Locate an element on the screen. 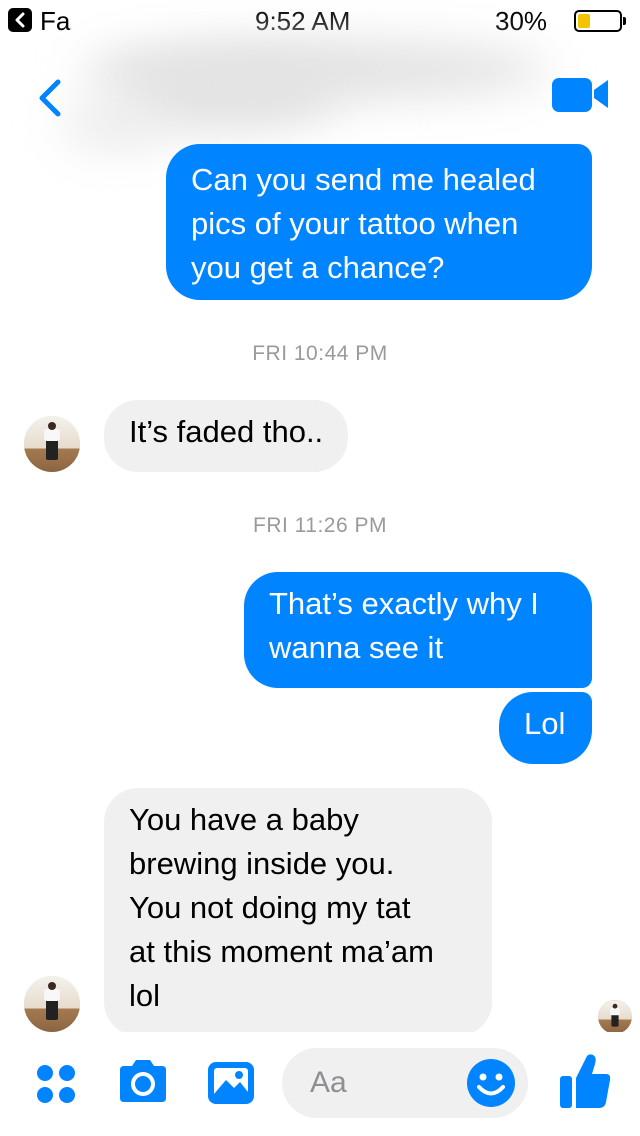  seen-receipt-avatar is located at coordinates (615, 1017).